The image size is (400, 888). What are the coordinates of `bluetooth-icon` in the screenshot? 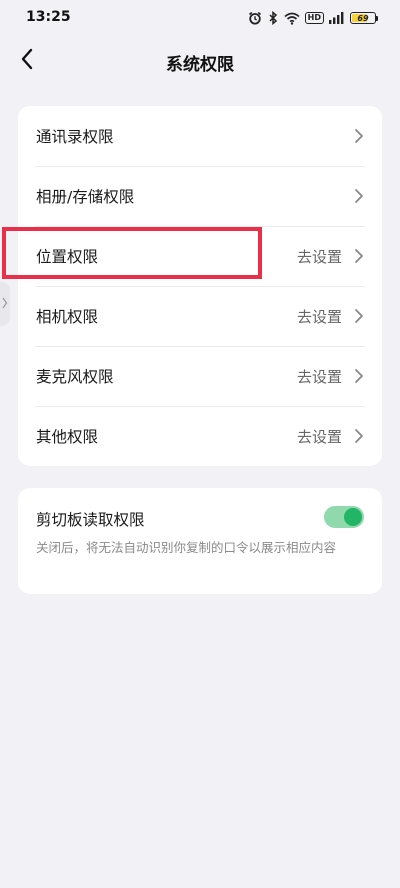 It's located at (273, 18).